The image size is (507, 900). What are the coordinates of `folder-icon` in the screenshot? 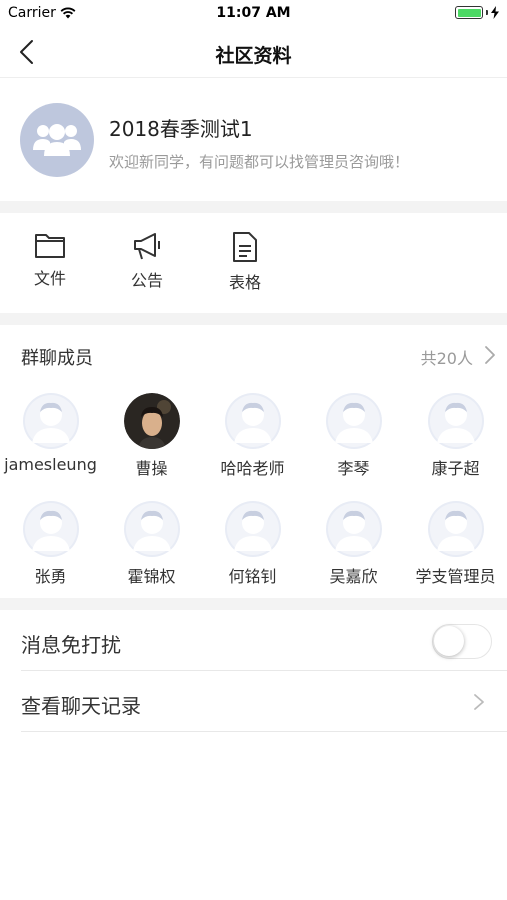 It's located at (50, 246).